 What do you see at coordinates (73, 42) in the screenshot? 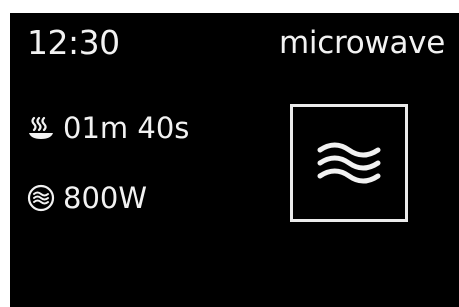
I see `clock: 12:30` at bounding box center [73, 42].